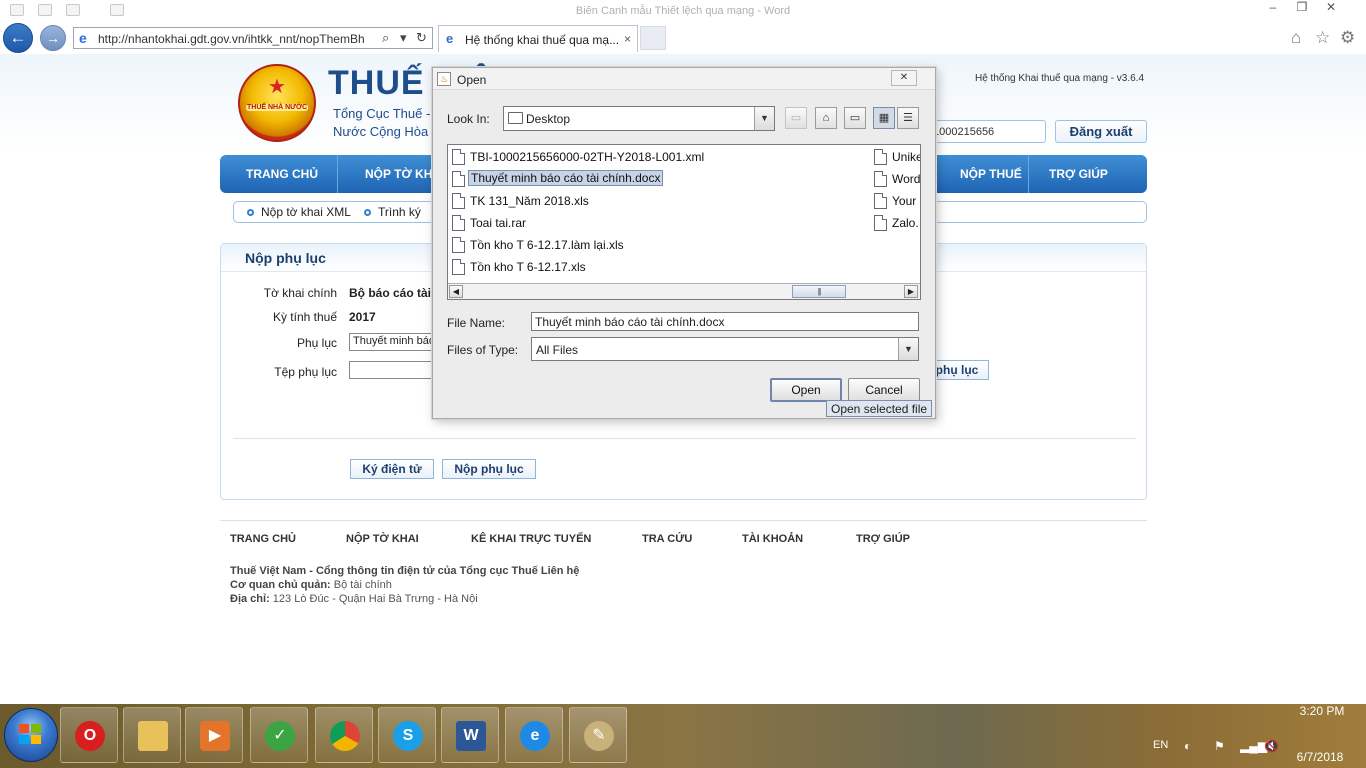 The width and height of the screenshot is (1366, 768). What do you see at coordinates (879, 408) in the screenshot?
I see `open-button-tooltip: Open selected file` at bounding box center [879, 408].